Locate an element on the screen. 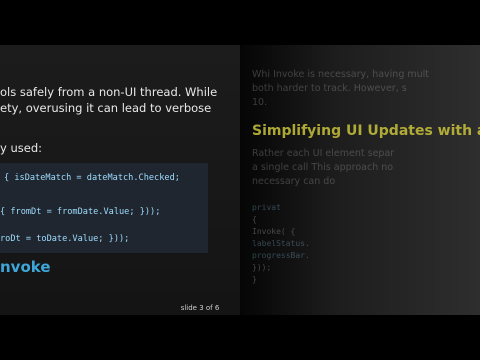 Image resolution: width=480 pixels, height=360 pixels. next-code-line-2: { is located at coordinates (254, 219).